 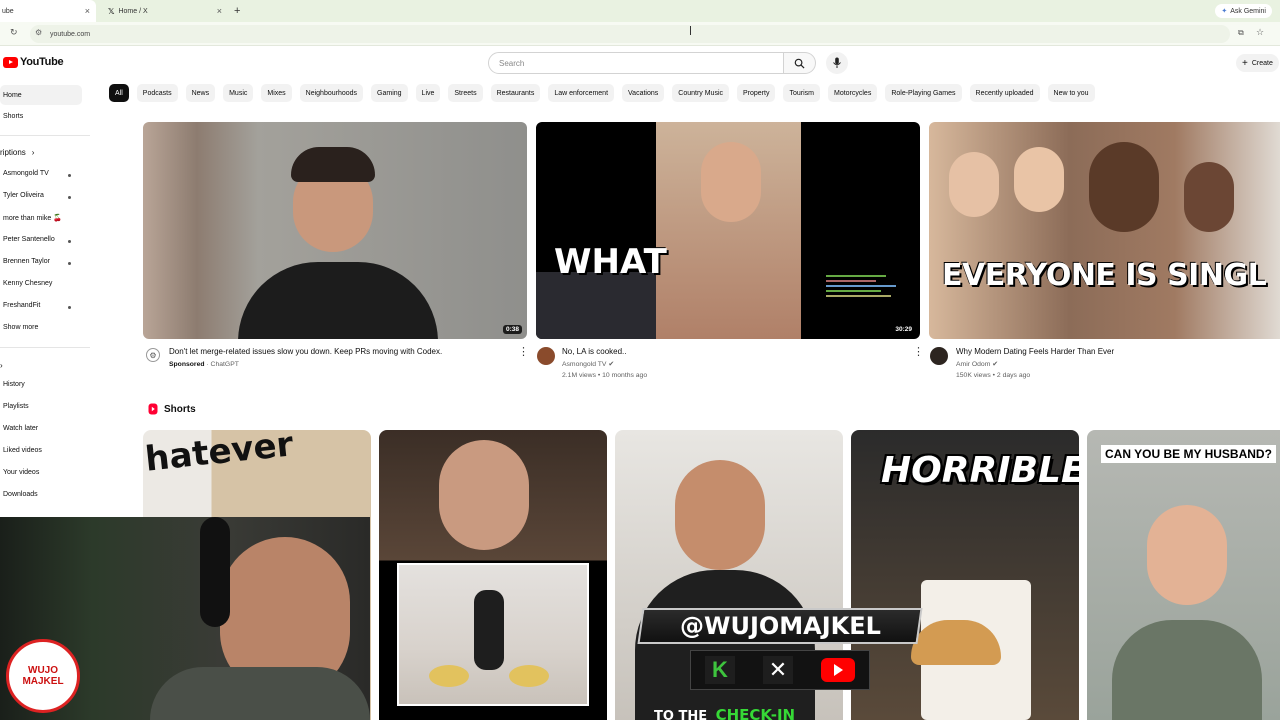 I want to click on video-thumbnail: 0:38, so click(x=335, y=230).